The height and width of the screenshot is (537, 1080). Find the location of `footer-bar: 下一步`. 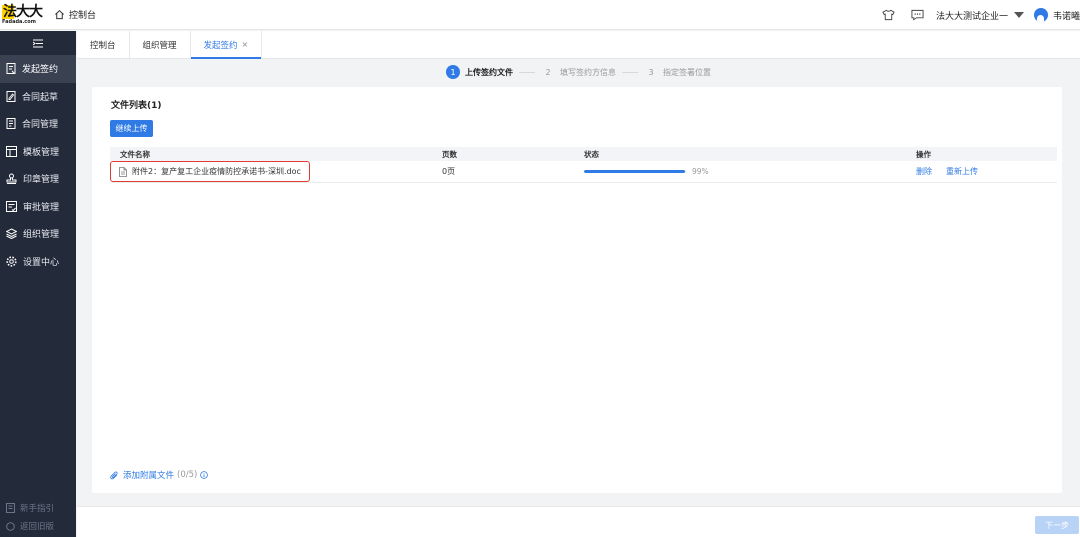

footer-bar: 下一步 is located at coordinates (578, 521).